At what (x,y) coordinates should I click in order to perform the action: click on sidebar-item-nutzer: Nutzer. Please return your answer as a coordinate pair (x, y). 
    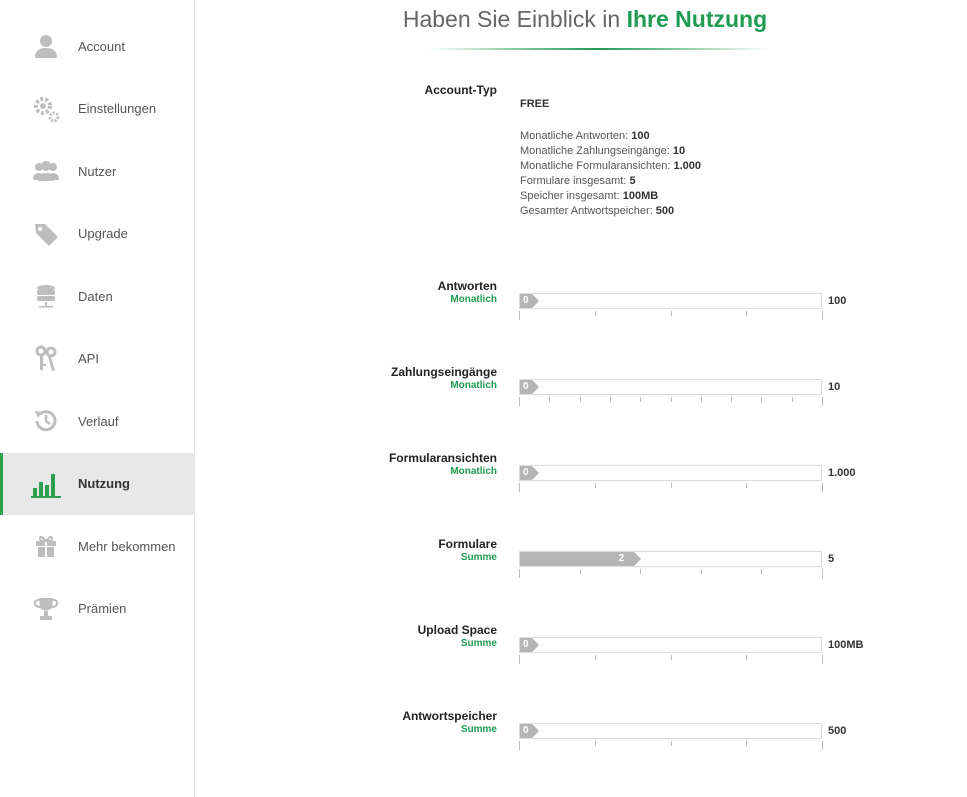
    Looking at the image, I should click on (97, 171).